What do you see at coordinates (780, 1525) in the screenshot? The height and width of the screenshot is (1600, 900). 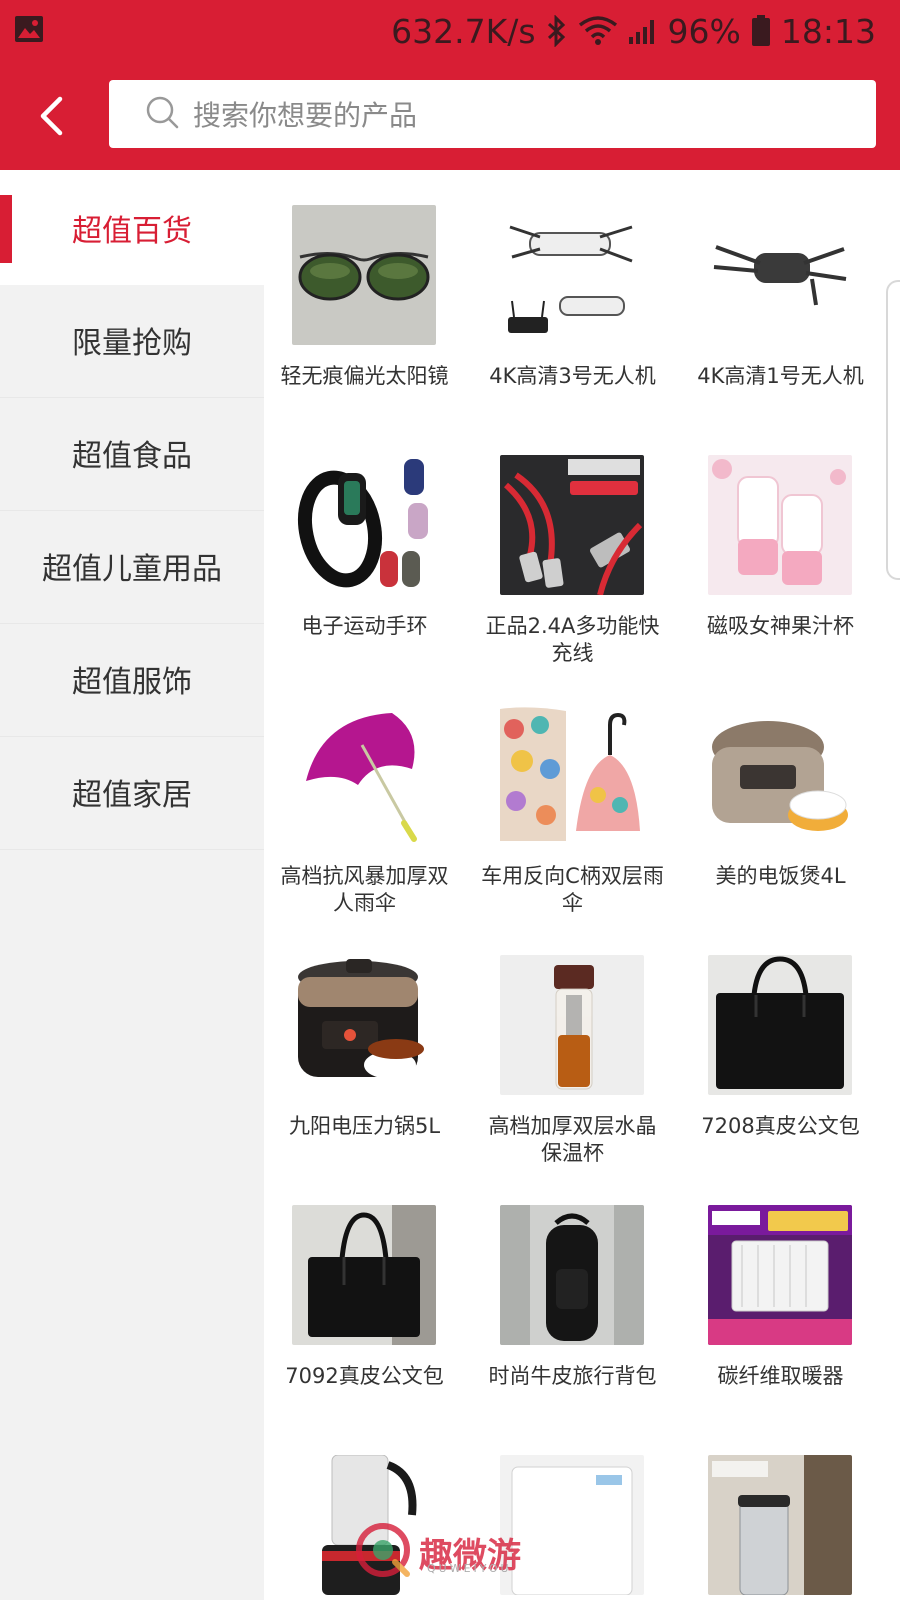 I see `trash-bin-icon` at bounding box center [780, 1525].